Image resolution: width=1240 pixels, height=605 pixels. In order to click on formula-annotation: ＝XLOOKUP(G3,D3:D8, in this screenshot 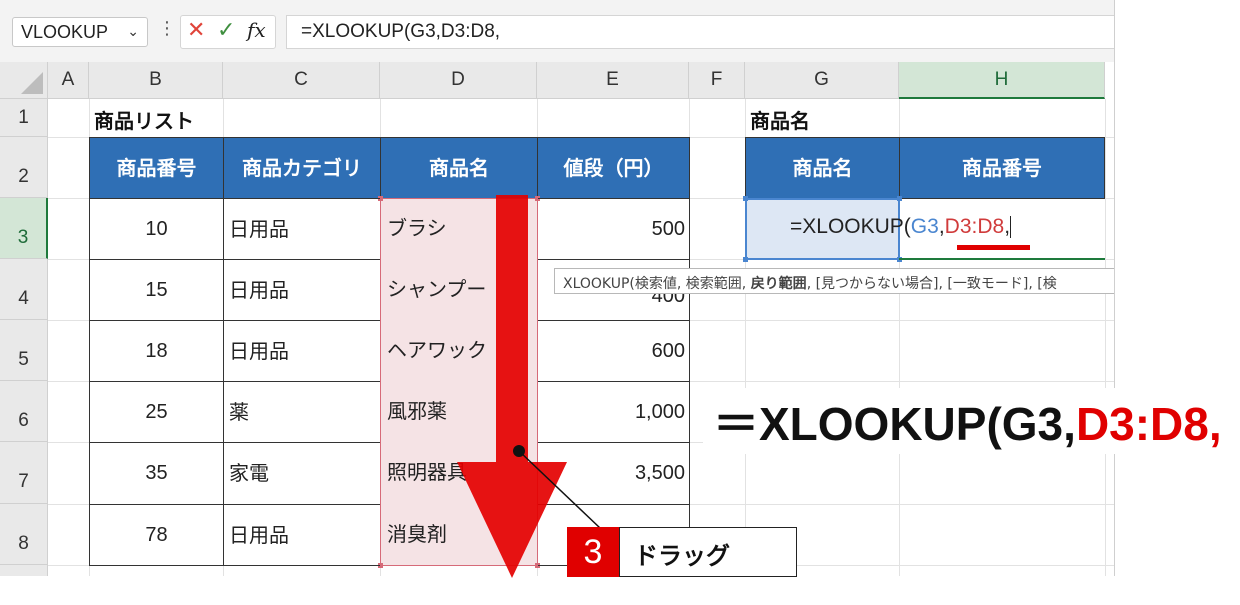, I will do `click(967, 421)`.